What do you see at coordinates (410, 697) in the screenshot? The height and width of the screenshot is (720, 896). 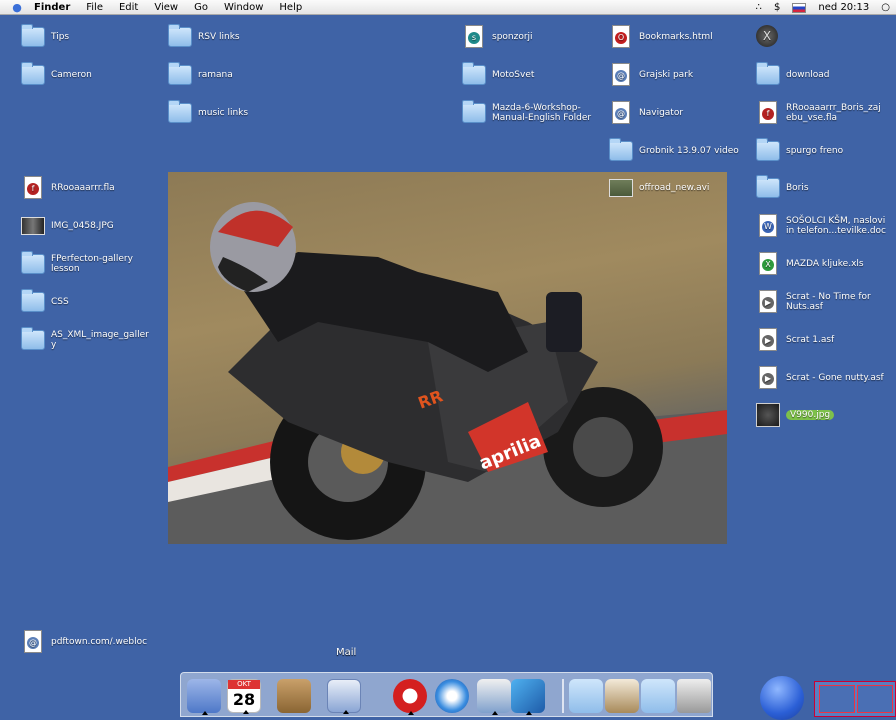 I see `dock-opera-icon` at bounding box center [410, 697].